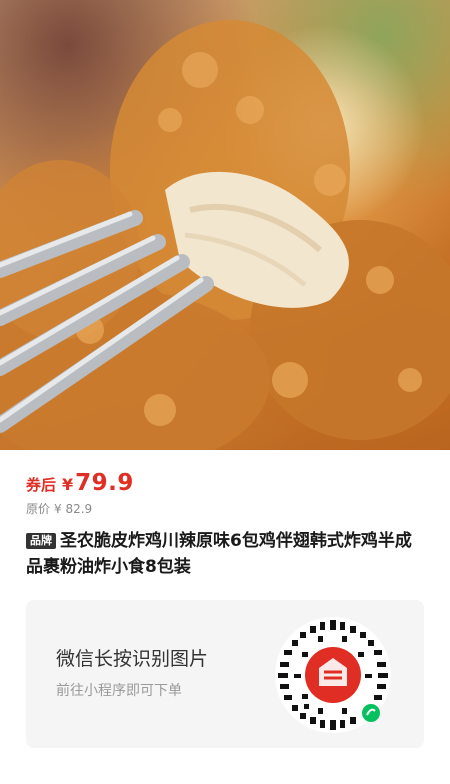 The image size is (450, 784). I want to click on original-price-label: 原价, so click(38, 509).